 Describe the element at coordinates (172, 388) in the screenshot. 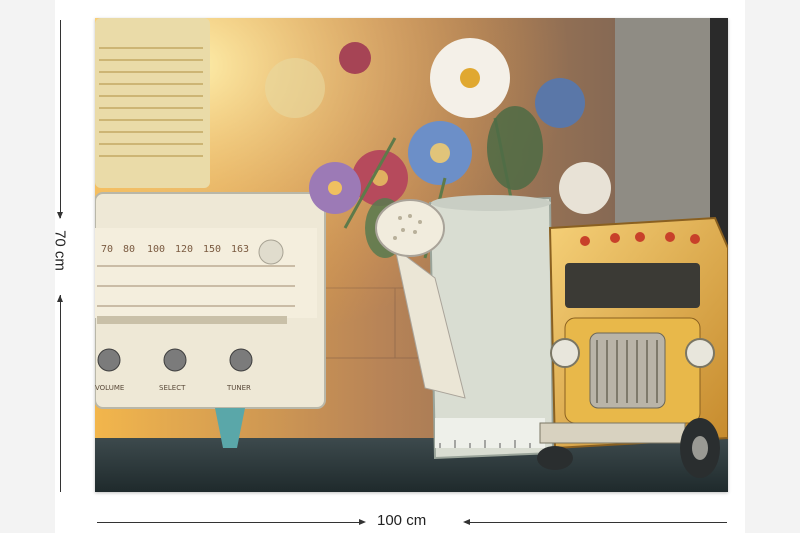

I see `svg-text: SELECT` at that location.